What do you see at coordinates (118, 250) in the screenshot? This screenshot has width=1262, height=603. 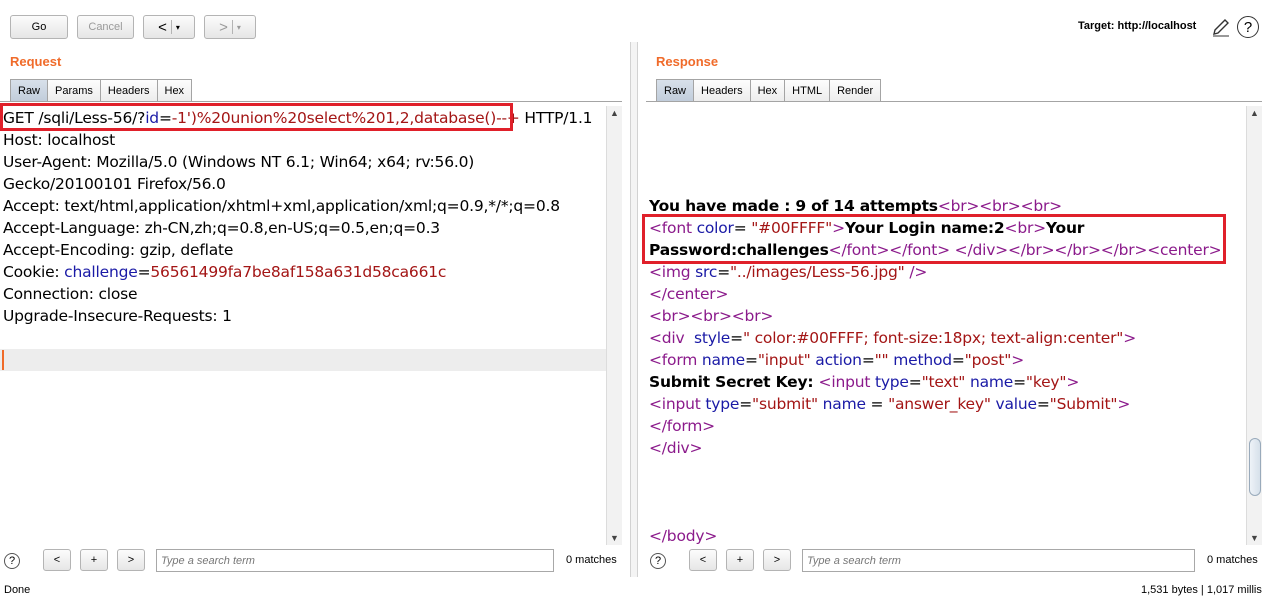 I see `request-line-6: Accept-Encoding: gzip, deflate` at bounding box center [118, 250].